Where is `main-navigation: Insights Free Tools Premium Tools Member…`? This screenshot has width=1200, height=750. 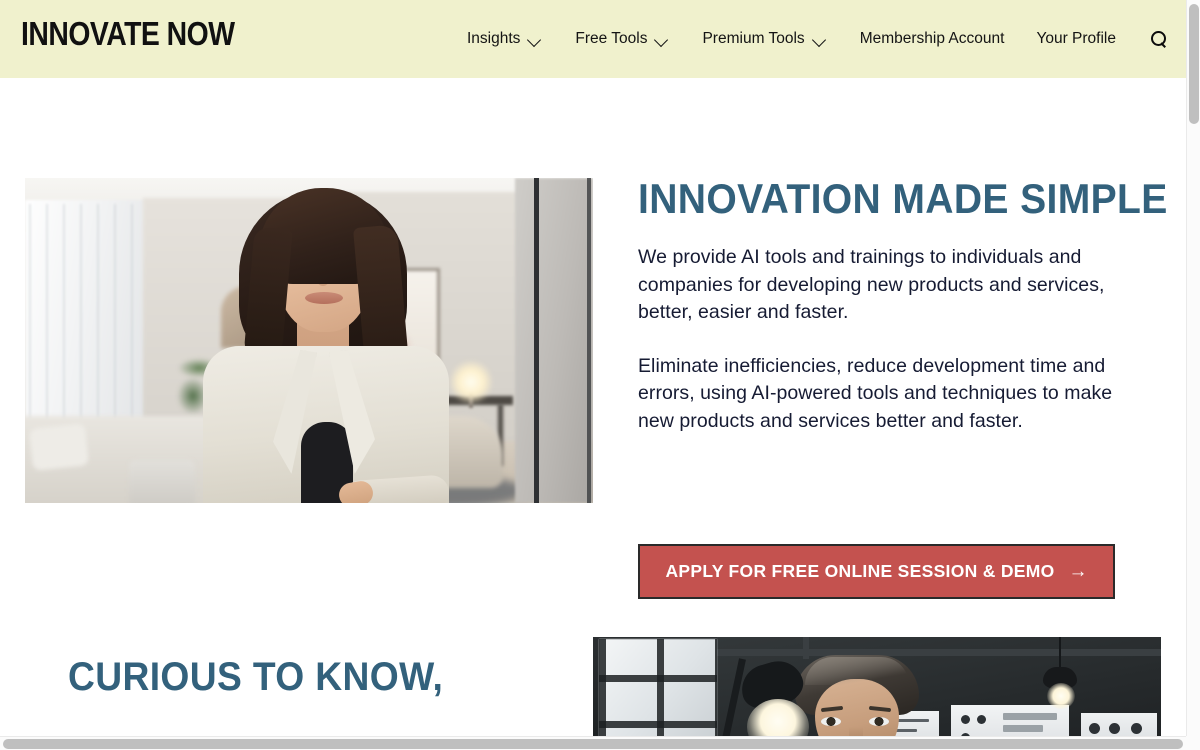
main-navigation: Insights Free Tools Premium Tools Member… is located at coordinates (811, 39).